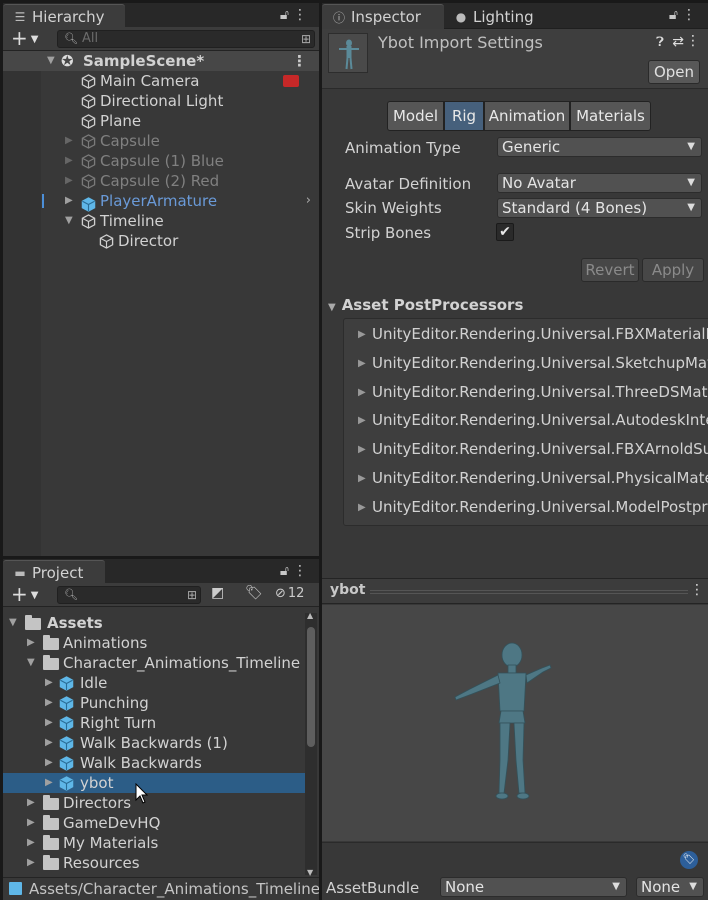 This screenshot has width=708, height=900. What do you see at coordinates (154, 723) in the screenshot?
I see `project-item: ▶ Right Turn` at bounding box center [154, 723].